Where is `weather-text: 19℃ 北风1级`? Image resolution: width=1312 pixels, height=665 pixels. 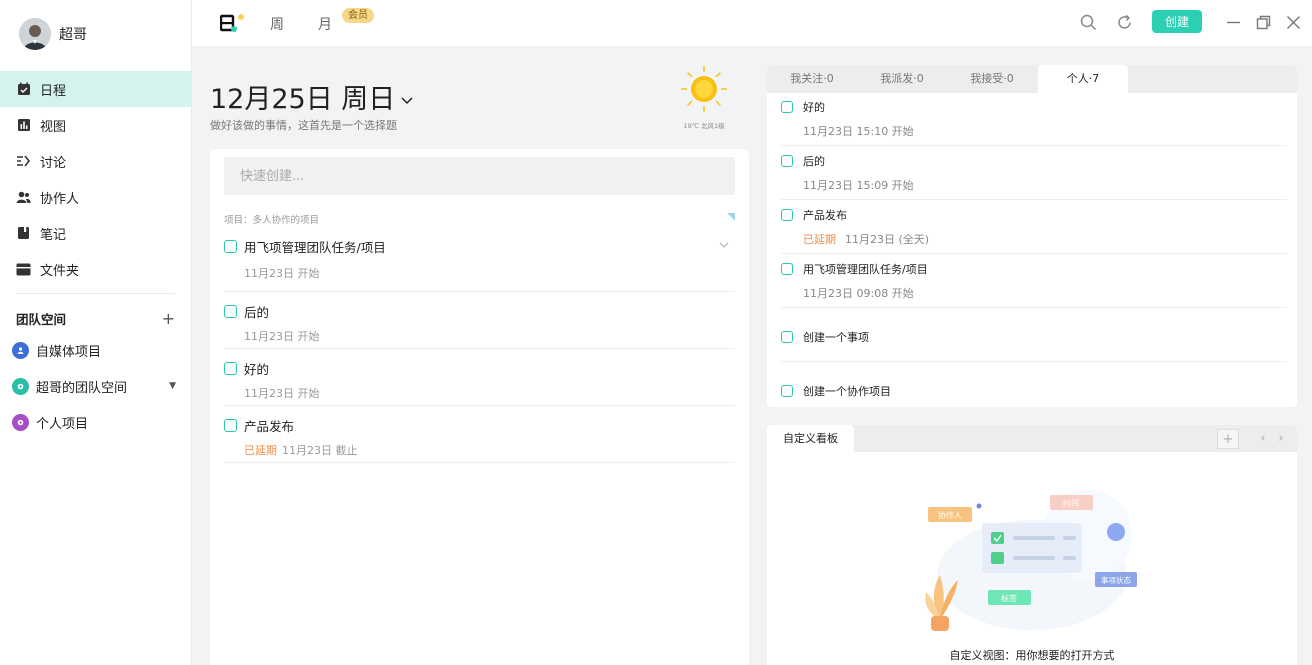
weather-text: 19℃ 北风1级 is located at coordinates (704, 126).